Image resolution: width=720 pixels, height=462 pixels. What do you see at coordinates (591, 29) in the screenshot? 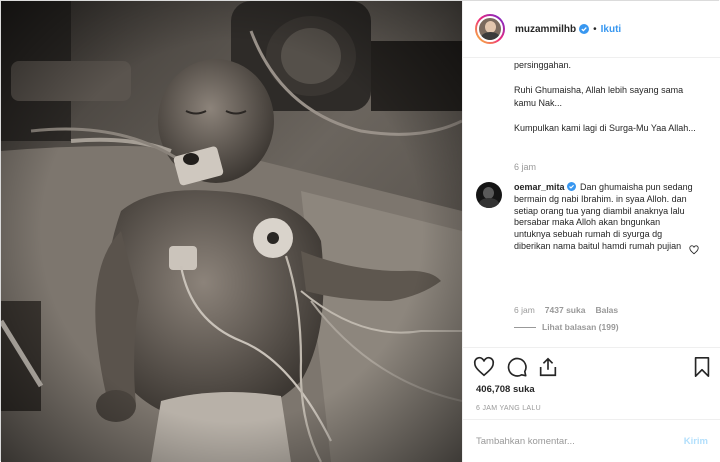
I see `post-header: muzammilhb • Ikuti` at bounding box center [591, 29].